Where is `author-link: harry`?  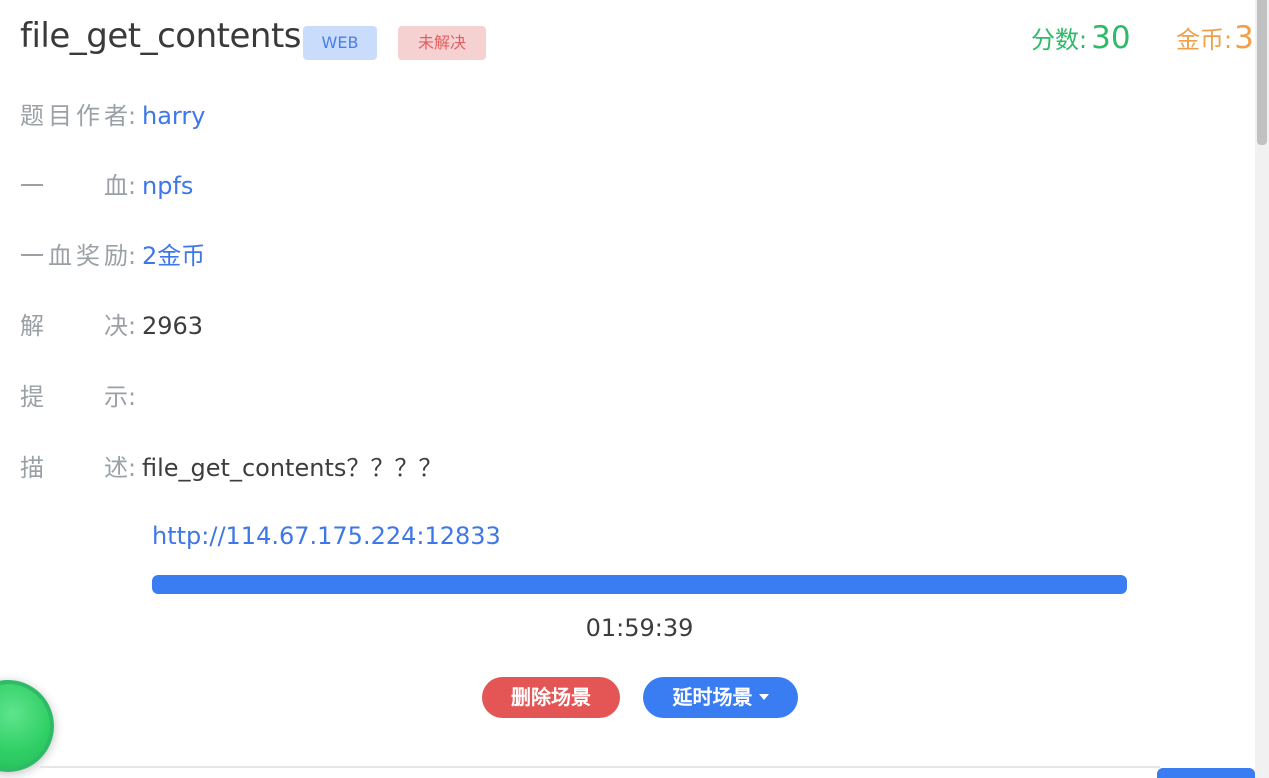
author-link: harry is located at coordinates (173, 116).